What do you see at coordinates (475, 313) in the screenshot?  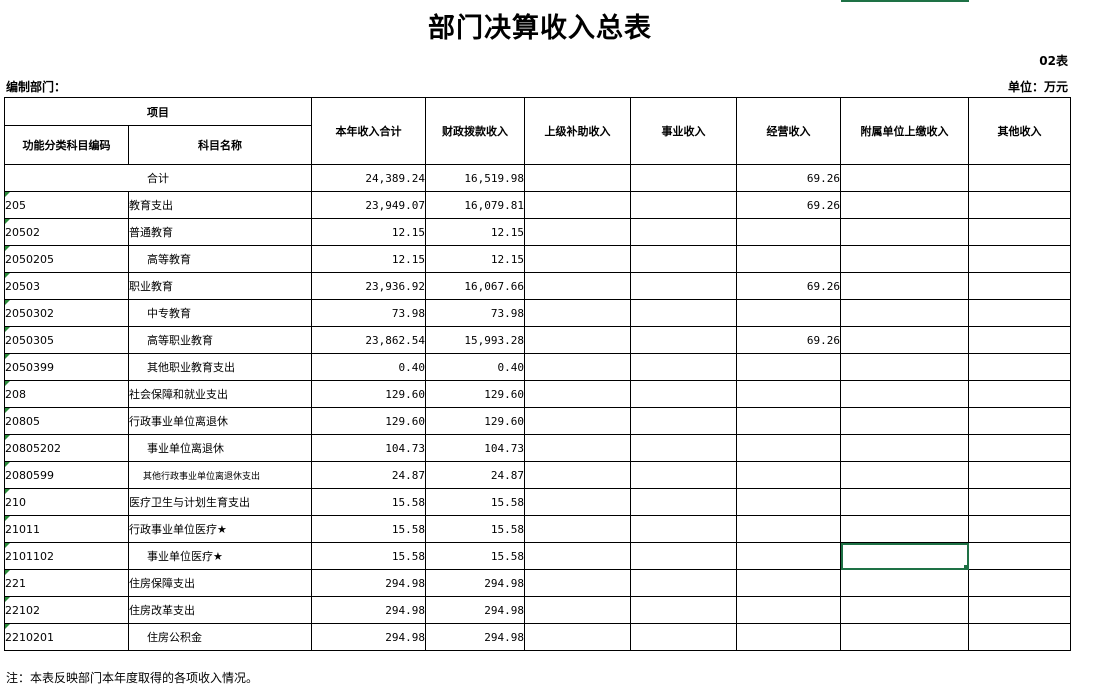 I see `fiscal-cell: 73.98` at bounding box center [475, 313].